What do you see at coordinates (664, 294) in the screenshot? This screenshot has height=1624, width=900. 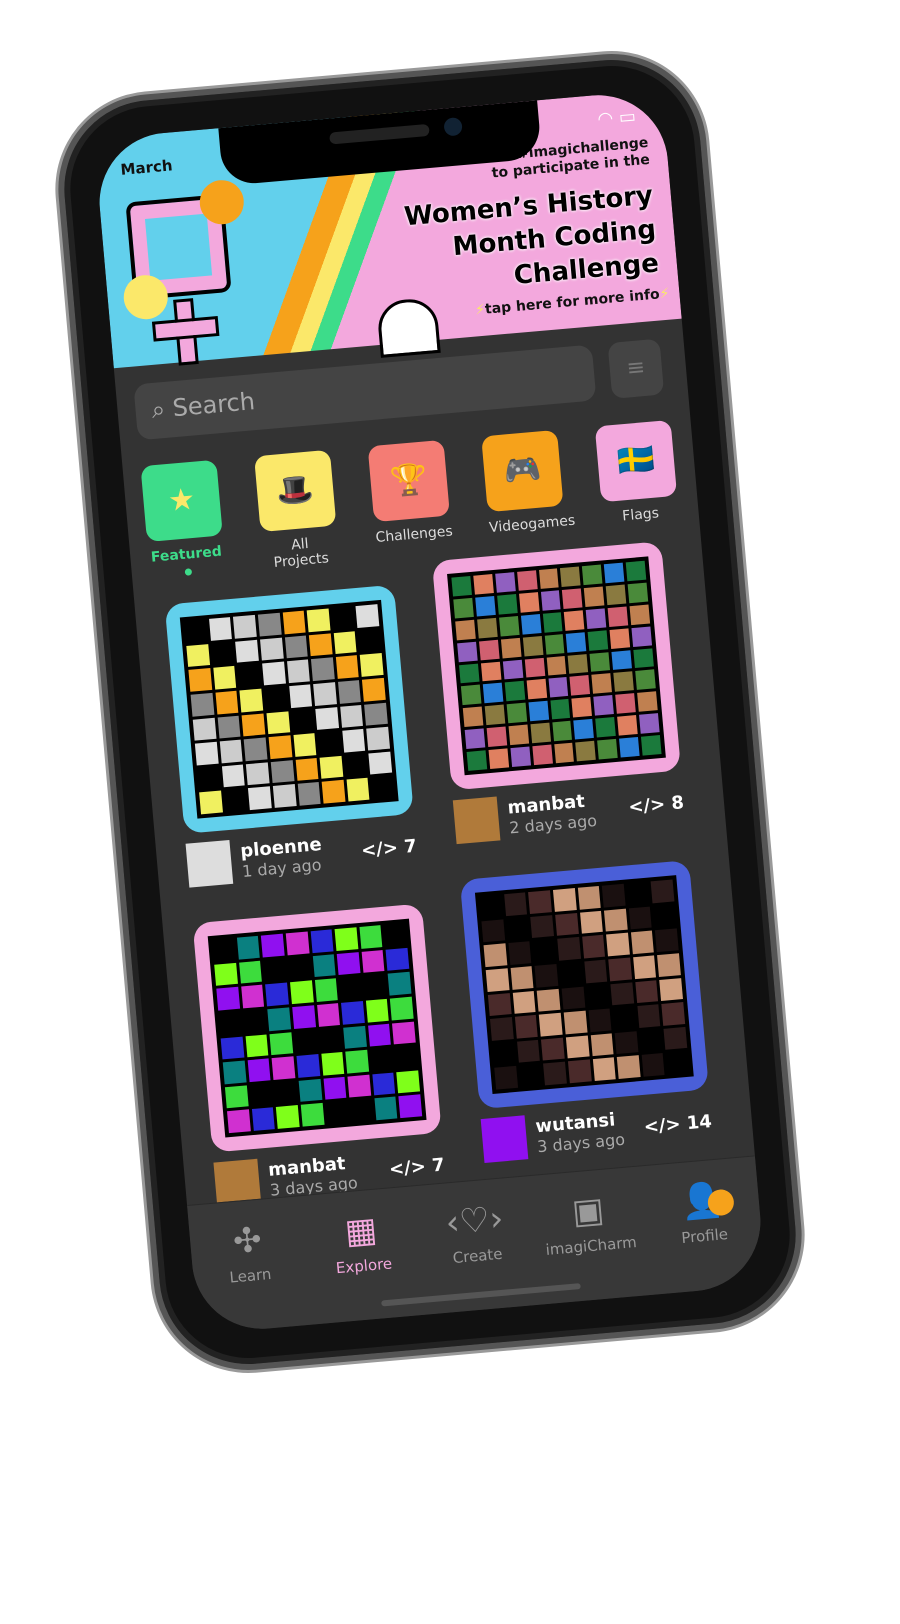 I see `lightning-icon: ⚡` at bounding box center [664, 294].